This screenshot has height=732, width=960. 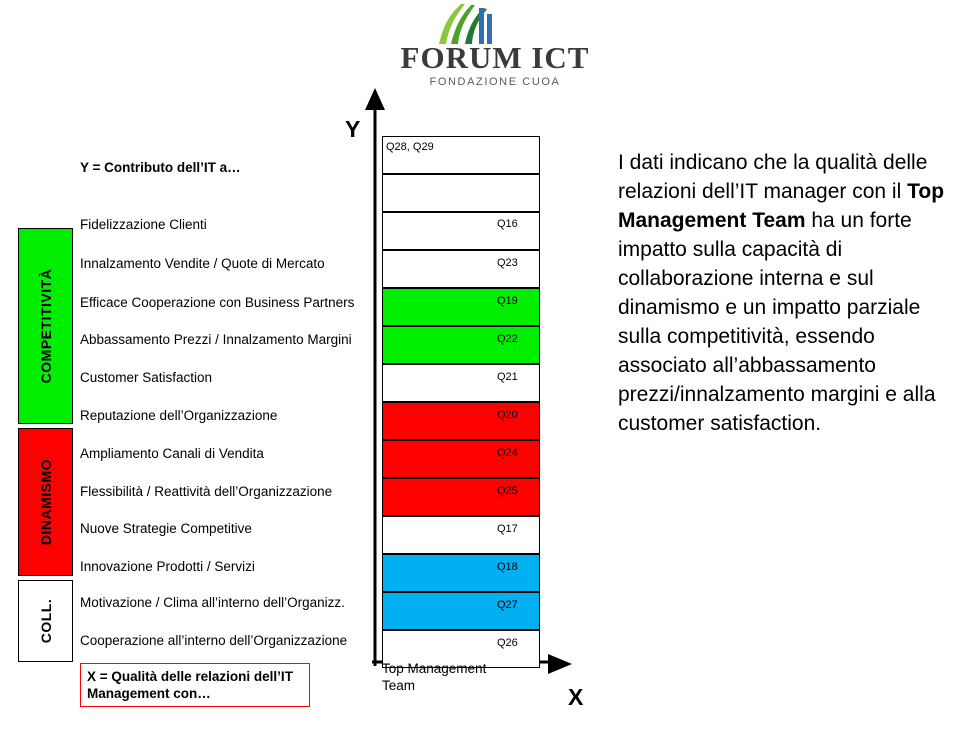 I want to click on logo-subtitle: FONDAZIONE CUOA, so click(x=495, y=82).